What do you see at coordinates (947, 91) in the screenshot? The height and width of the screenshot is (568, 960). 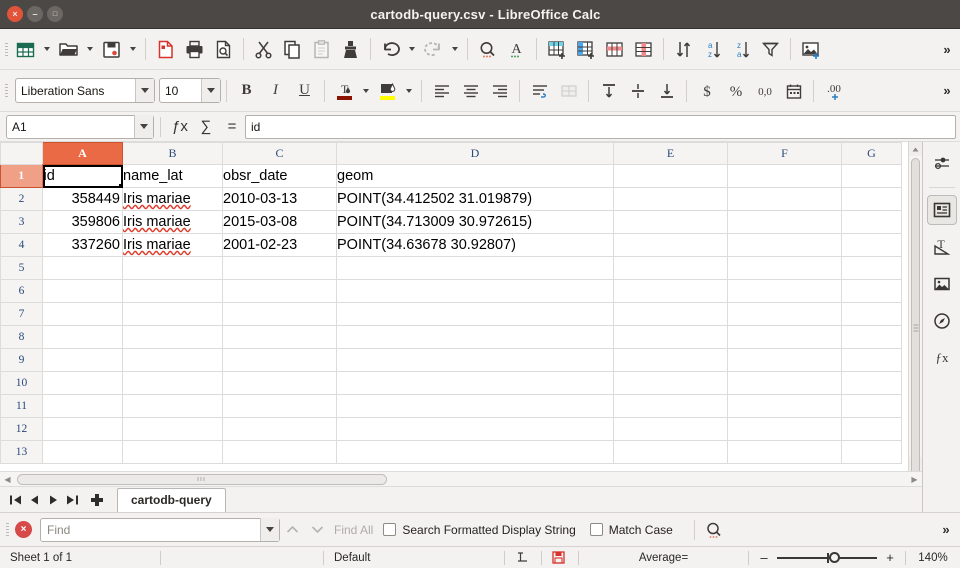 I see `formatting-toolbar-overflow: »` at bounding box center [947, 91].